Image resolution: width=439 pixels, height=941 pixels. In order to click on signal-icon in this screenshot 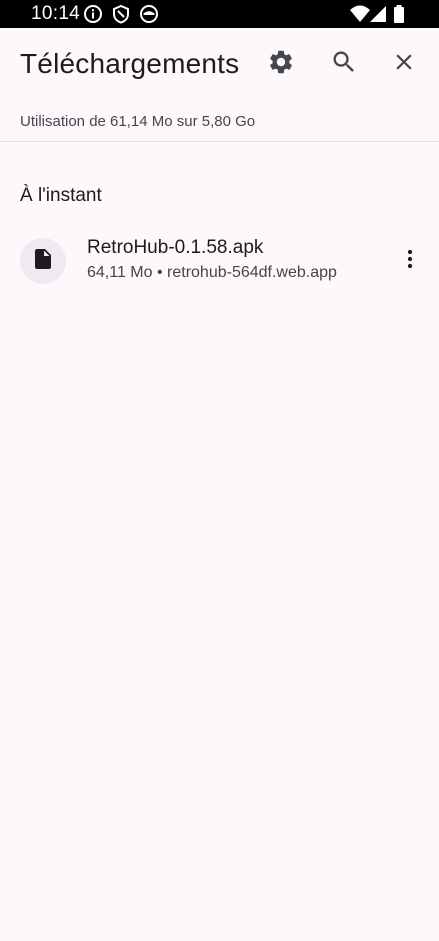, I will do `click(378, 14)`.